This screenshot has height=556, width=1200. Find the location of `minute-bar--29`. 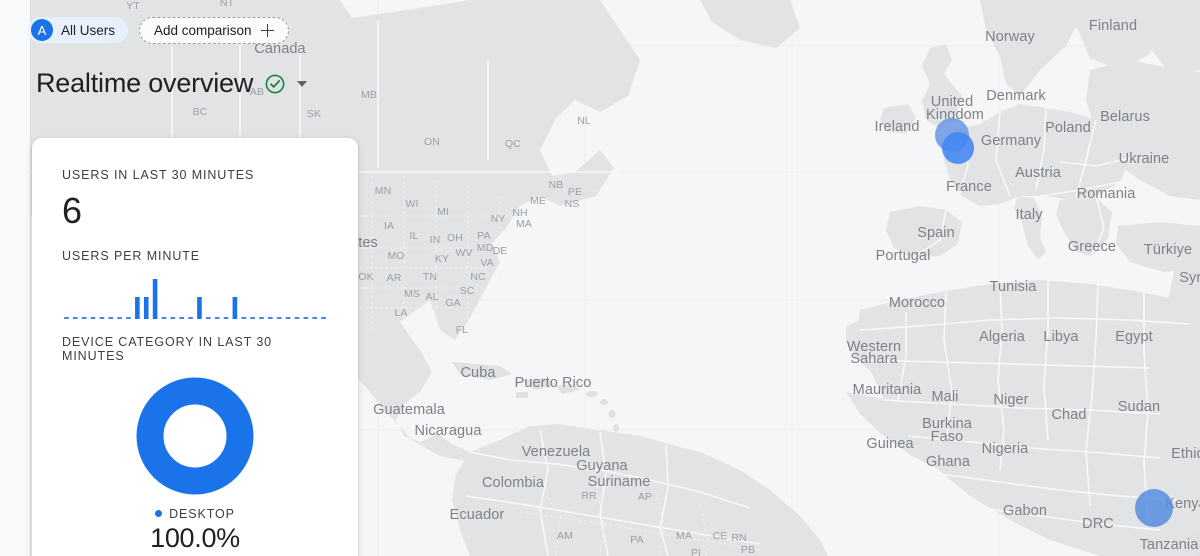

minute-bar--29 is located at coordinates (75, 317).